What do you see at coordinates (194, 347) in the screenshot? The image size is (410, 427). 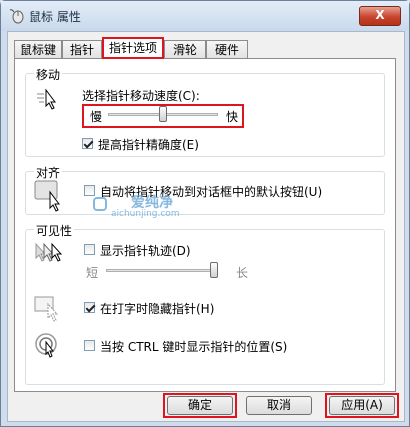 I see `show-location-label: 当按 CTRL 键时显示指针的位置(S)` at bounding box center [194, 347].